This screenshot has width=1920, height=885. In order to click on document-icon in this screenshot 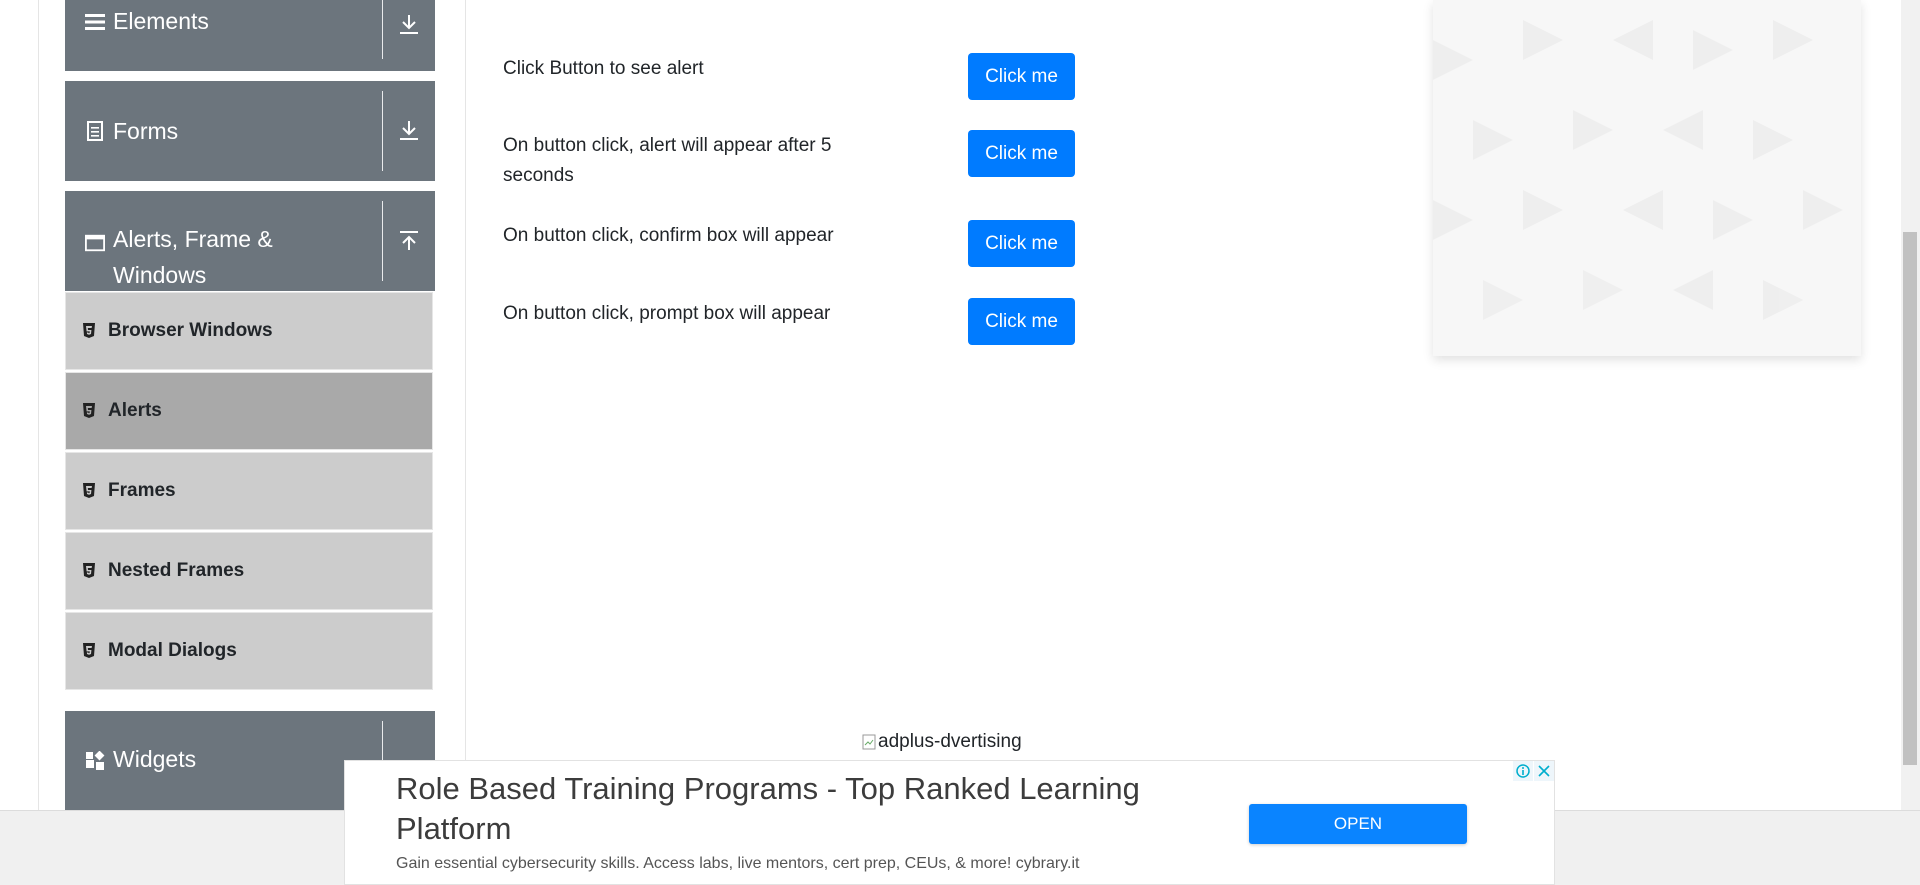, I will do `click(95, 131)`.